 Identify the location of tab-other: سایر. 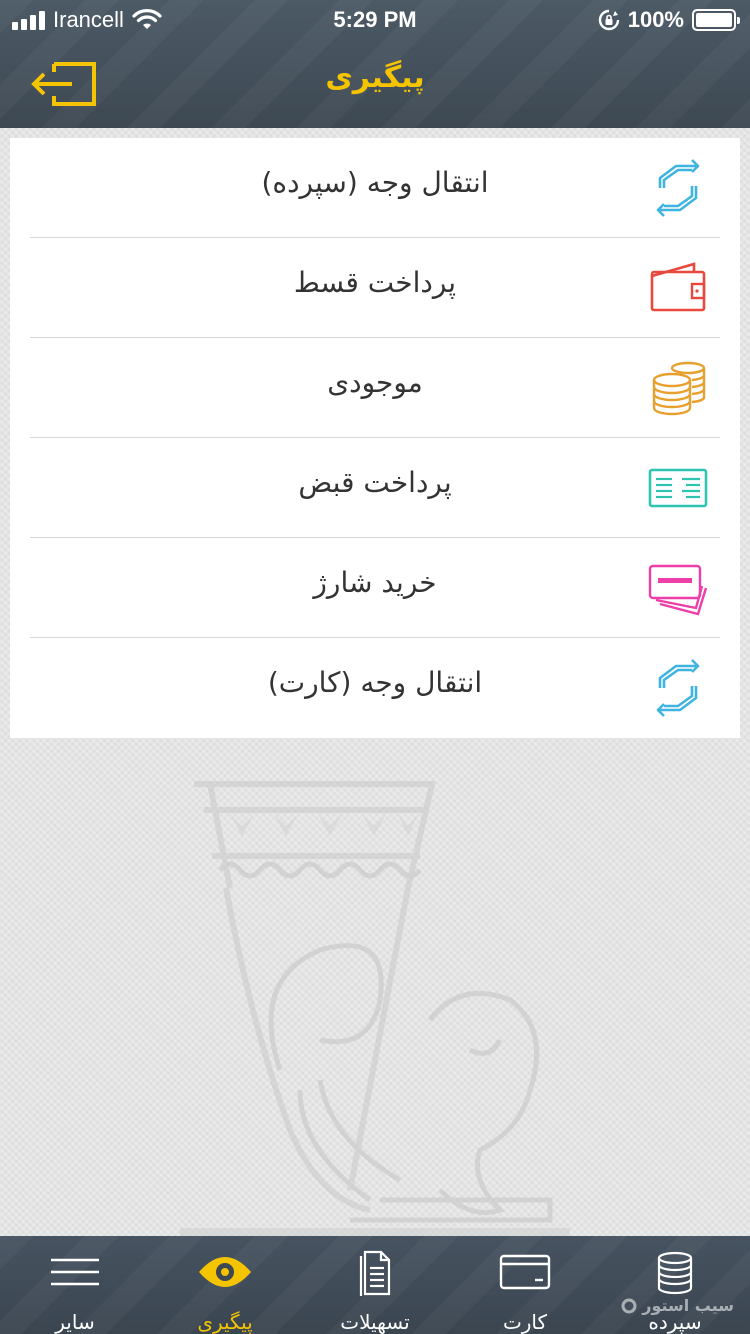
(75, 1285).